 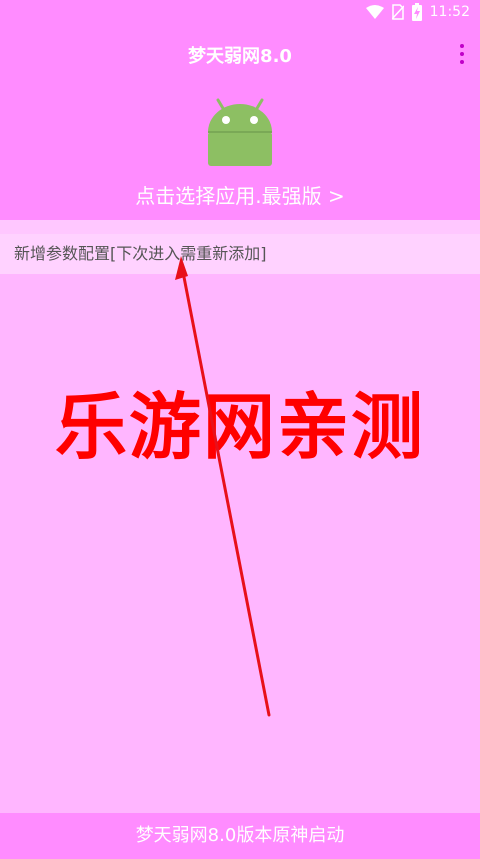 I want to click on select-app-button: 点击选择应用.最强版 >, so click(x=240, y=194).